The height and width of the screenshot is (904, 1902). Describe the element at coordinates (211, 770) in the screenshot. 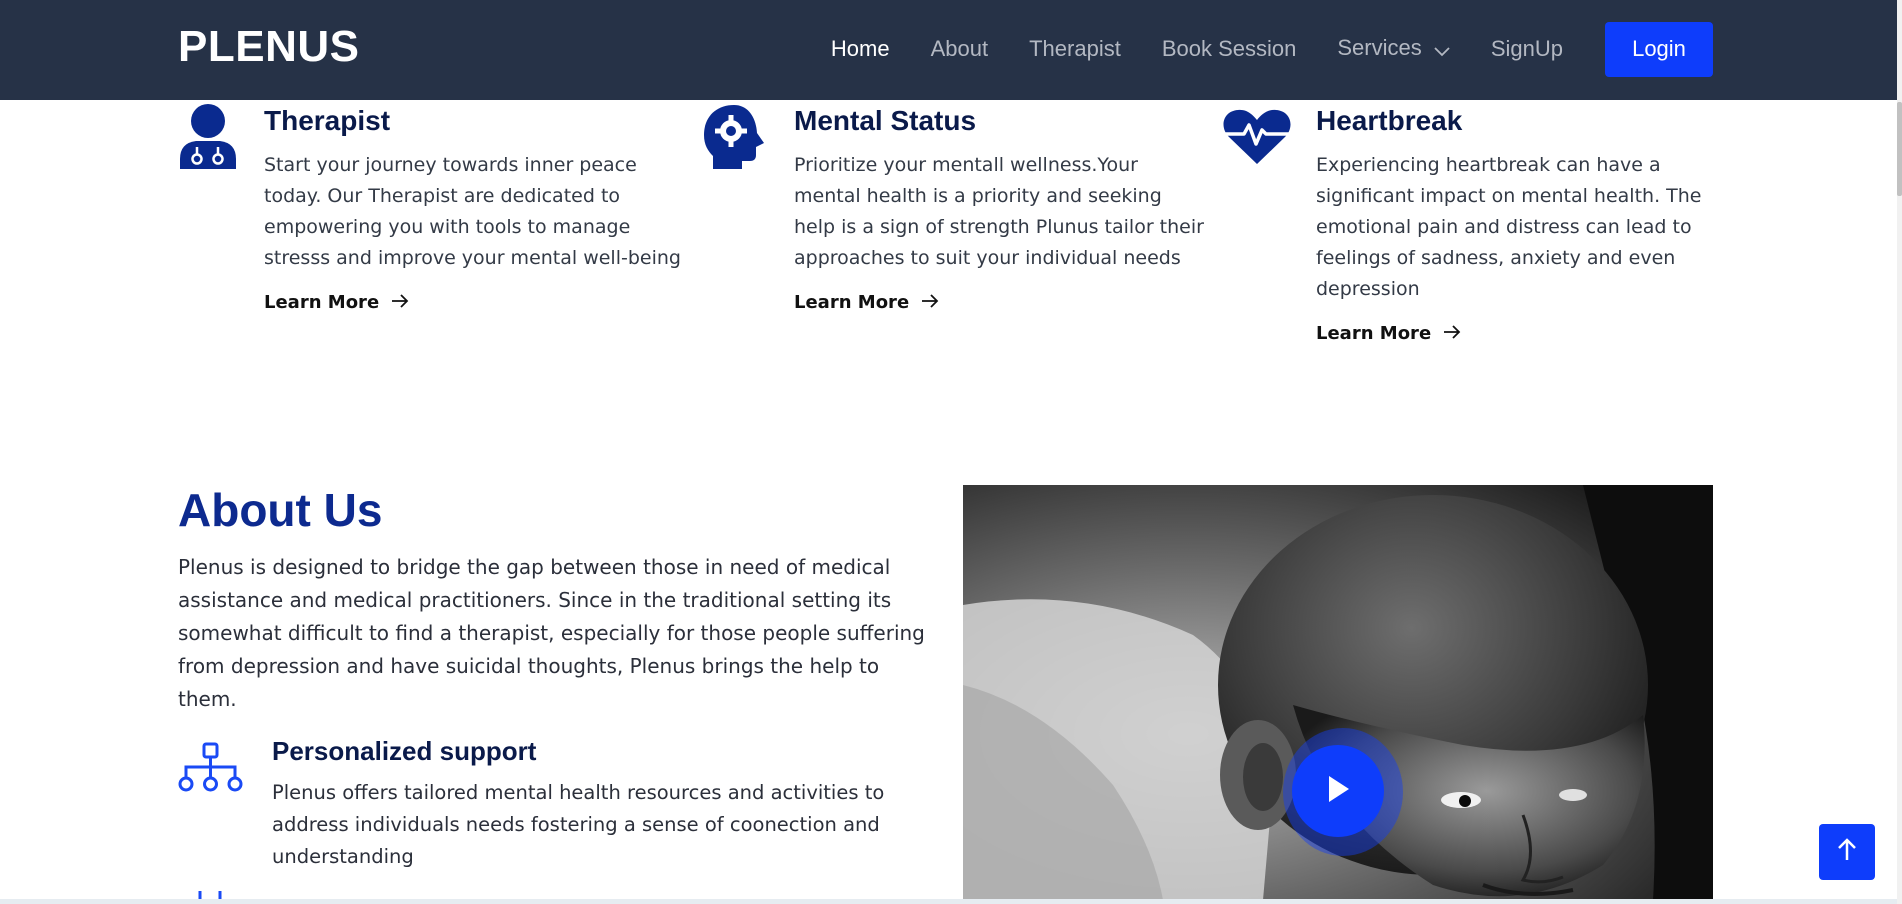

I see `network-icon` at that location.